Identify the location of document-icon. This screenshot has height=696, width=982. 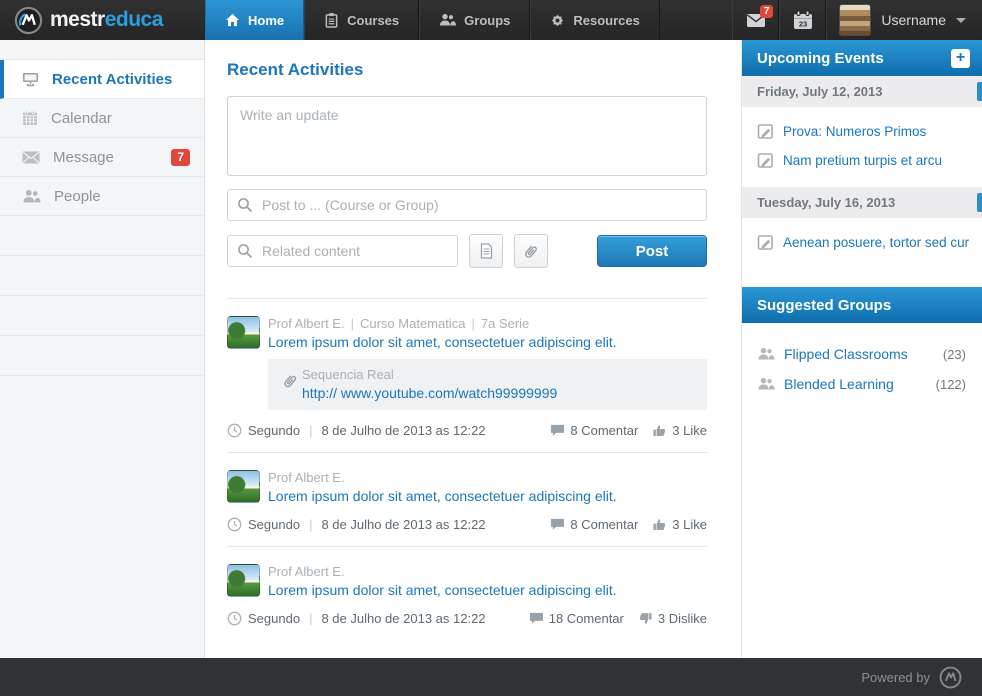
(486, 251).